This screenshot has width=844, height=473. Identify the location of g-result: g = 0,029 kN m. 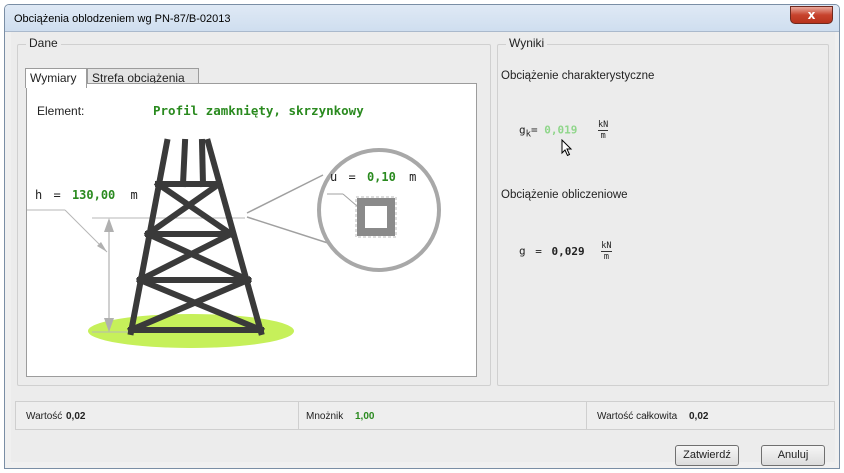
(565, 251).